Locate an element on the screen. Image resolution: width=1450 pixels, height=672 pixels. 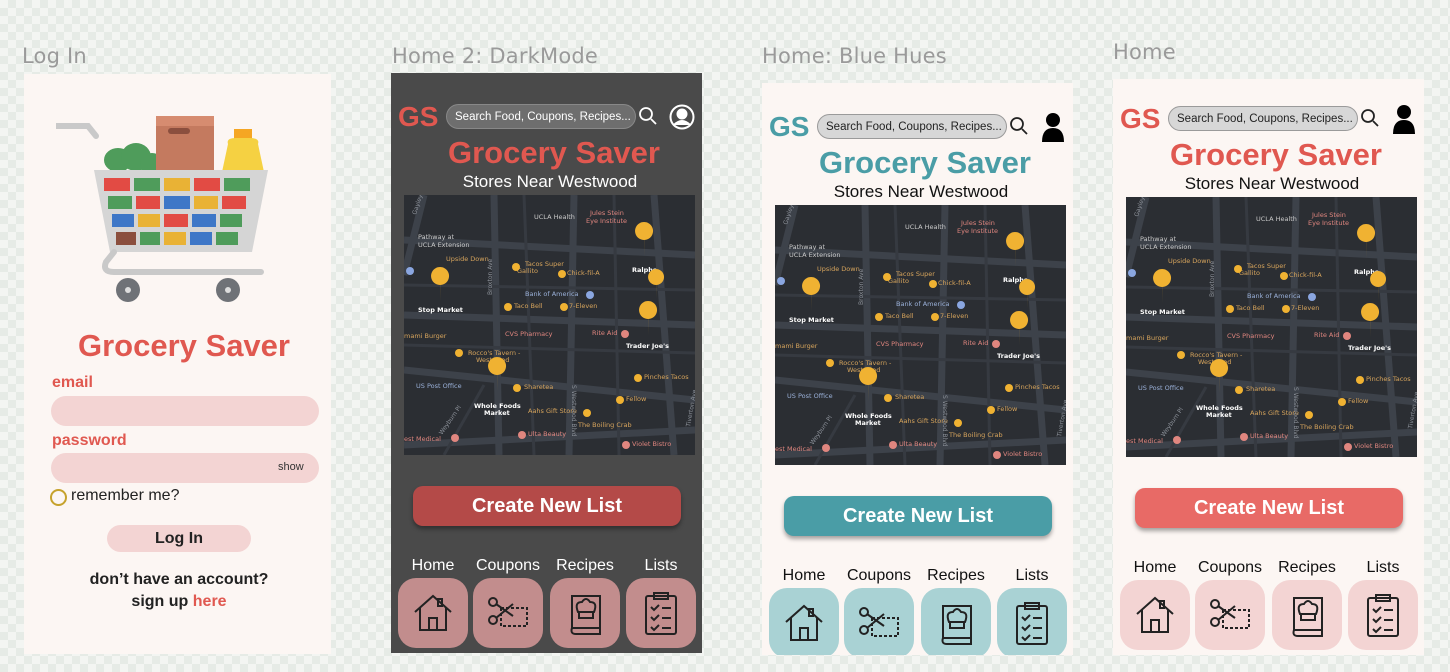
svg-text: The Boiling Crab is located at coordinates (975, 435).